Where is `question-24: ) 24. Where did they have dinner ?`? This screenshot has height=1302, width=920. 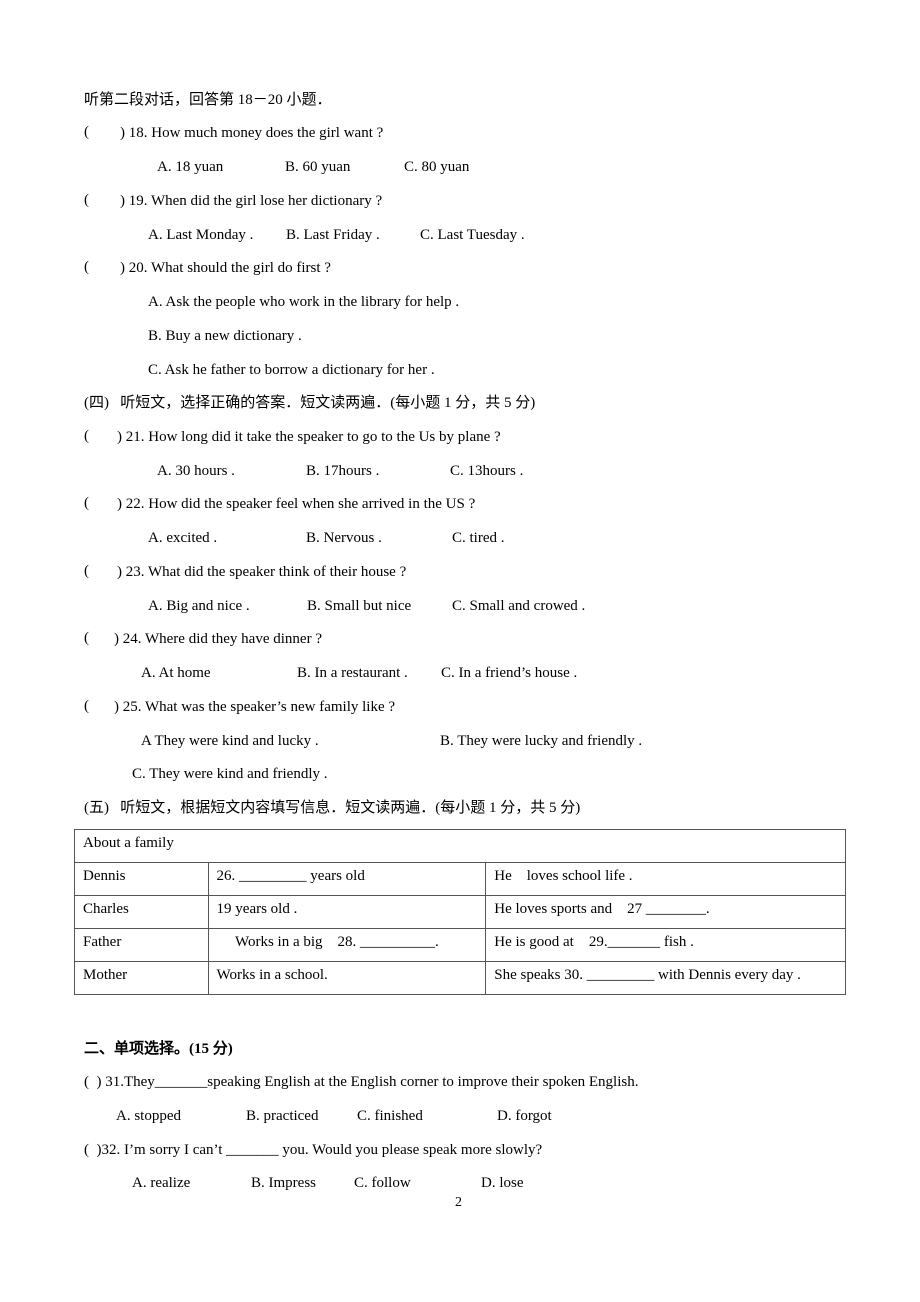
question-24: ) 24. Where did they have dinner ? is located at coordinates (218, 639).